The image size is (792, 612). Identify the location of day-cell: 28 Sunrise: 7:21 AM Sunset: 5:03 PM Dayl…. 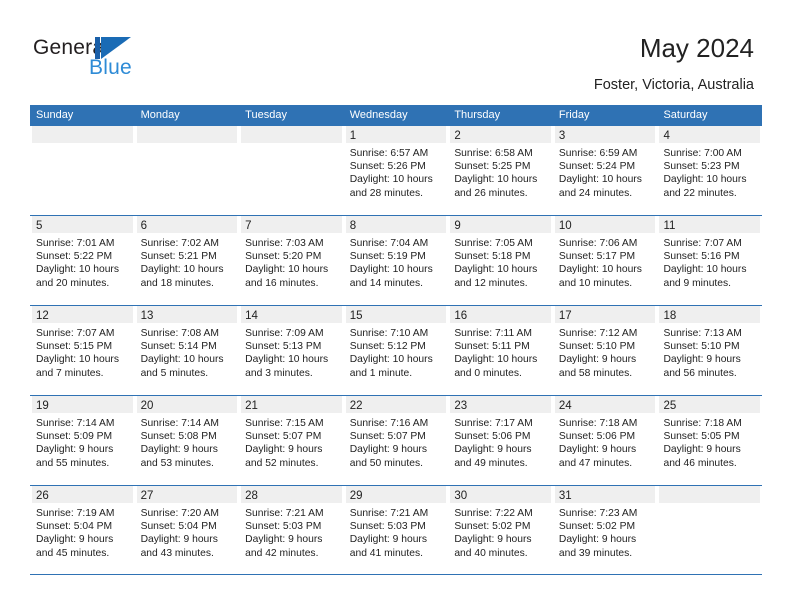
(291, 530).